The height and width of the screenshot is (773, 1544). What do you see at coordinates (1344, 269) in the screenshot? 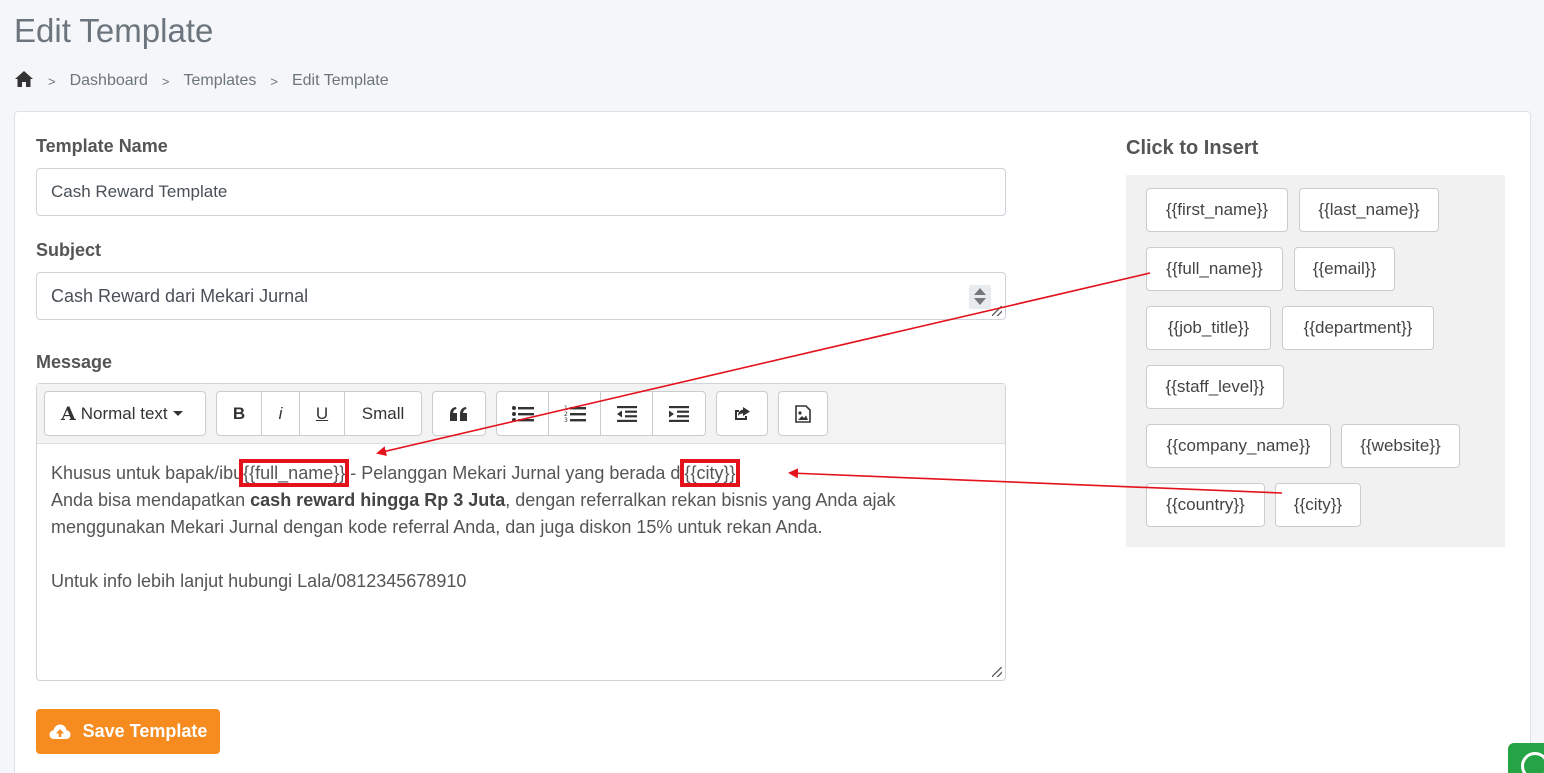
I see `tag-email: {{email}}` at bounding box center [1344, 269].